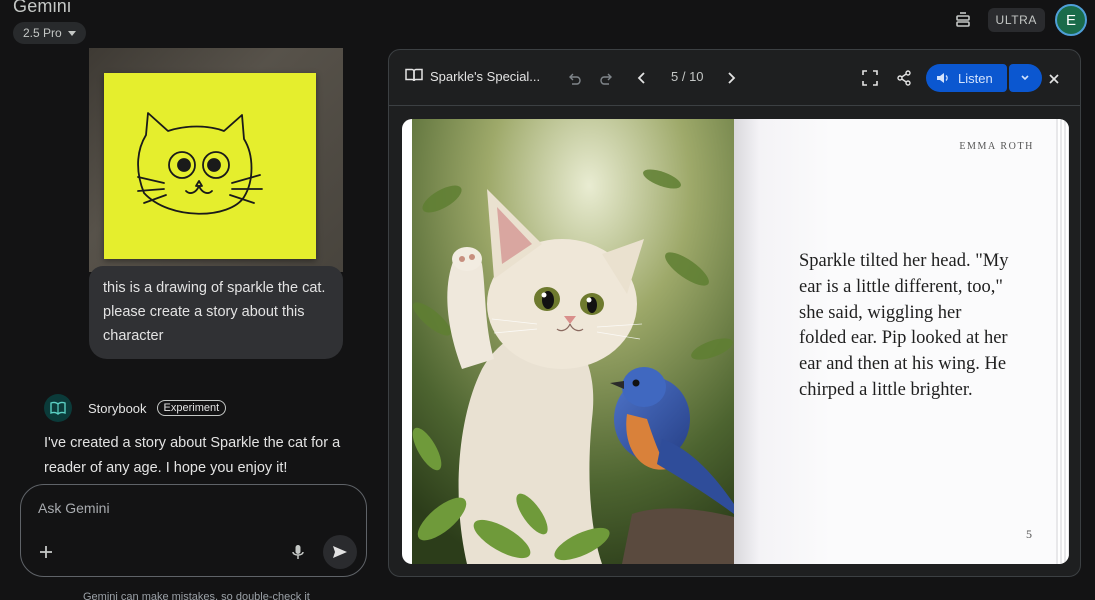  I want to click on plus-icon, so click(46, 552).